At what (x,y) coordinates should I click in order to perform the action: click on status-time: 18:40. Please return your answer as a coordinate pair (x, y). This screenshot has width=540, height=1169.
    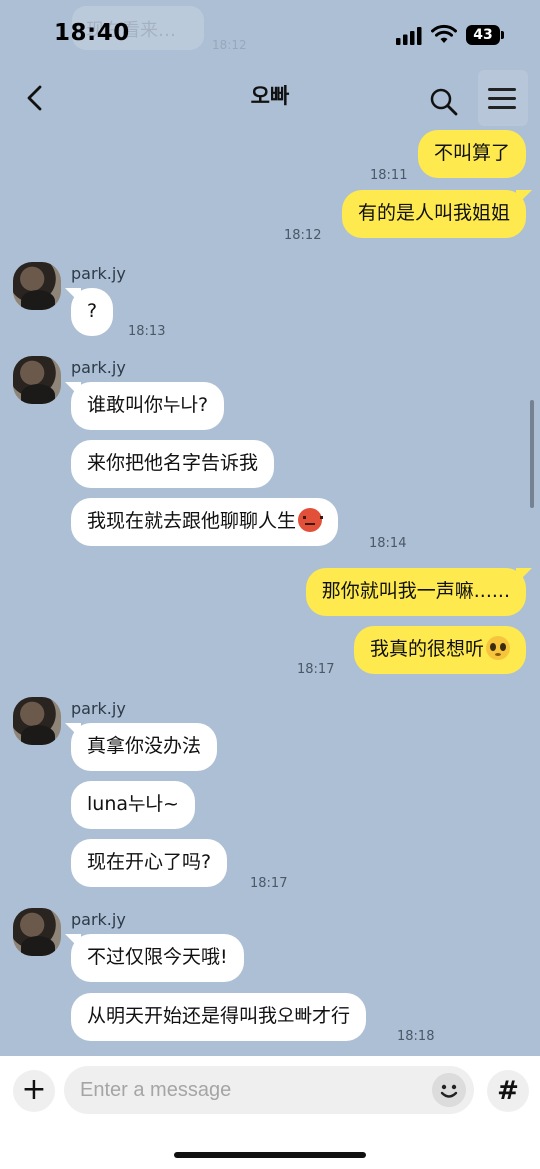
    Looking at the image, I should click on (92, 33).